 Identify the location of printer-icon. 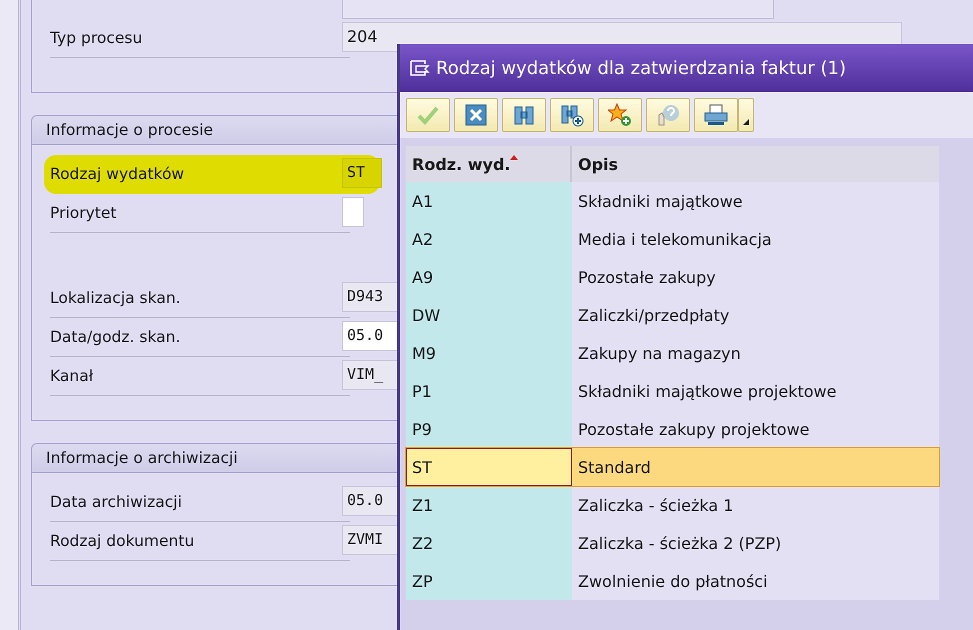
(716, 115).